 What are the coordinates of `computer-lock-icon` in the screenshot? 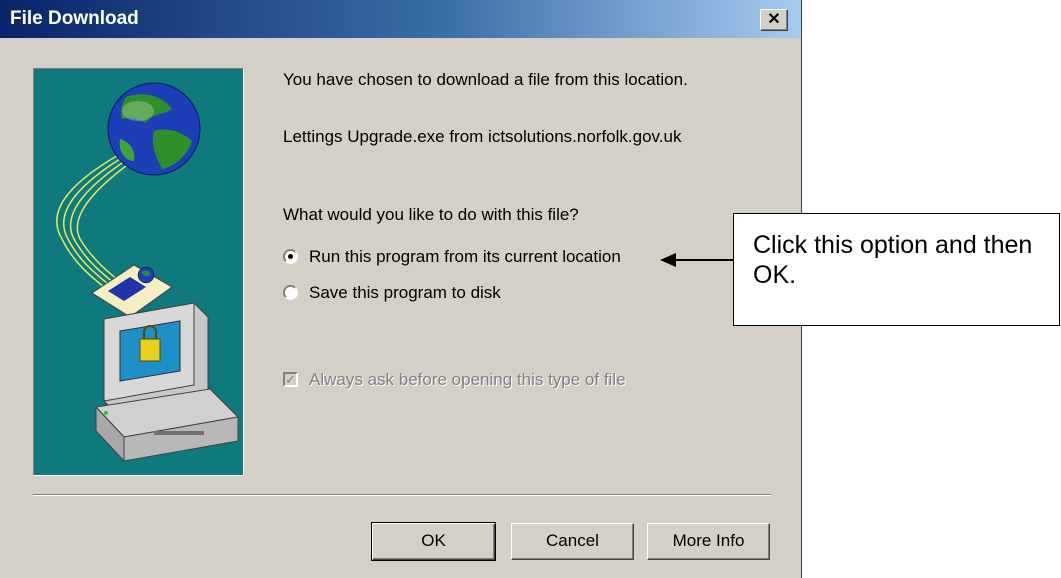 It's located at (167, 382).